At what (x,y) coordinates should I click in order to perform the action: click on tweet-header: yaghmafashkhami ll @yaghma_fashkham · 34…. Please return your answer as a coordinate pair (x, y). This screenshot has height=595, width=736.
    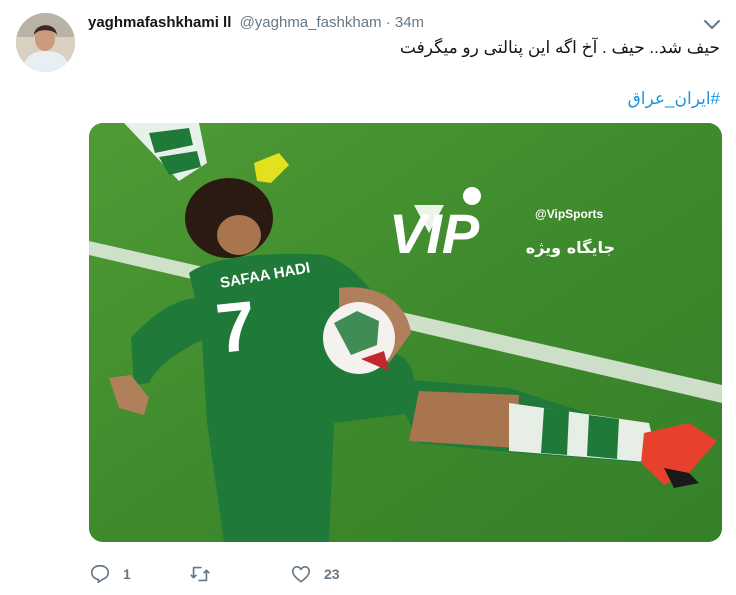
    Looking at the image, I should click on (256, 23).